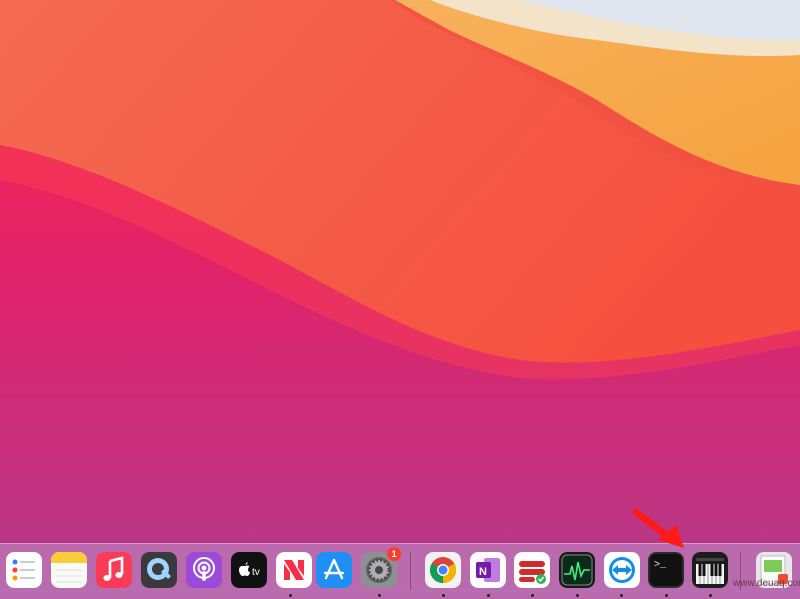  Describe the element at coordinates (334, 570) in the screenshot. I see `app-store-icon` at that location.